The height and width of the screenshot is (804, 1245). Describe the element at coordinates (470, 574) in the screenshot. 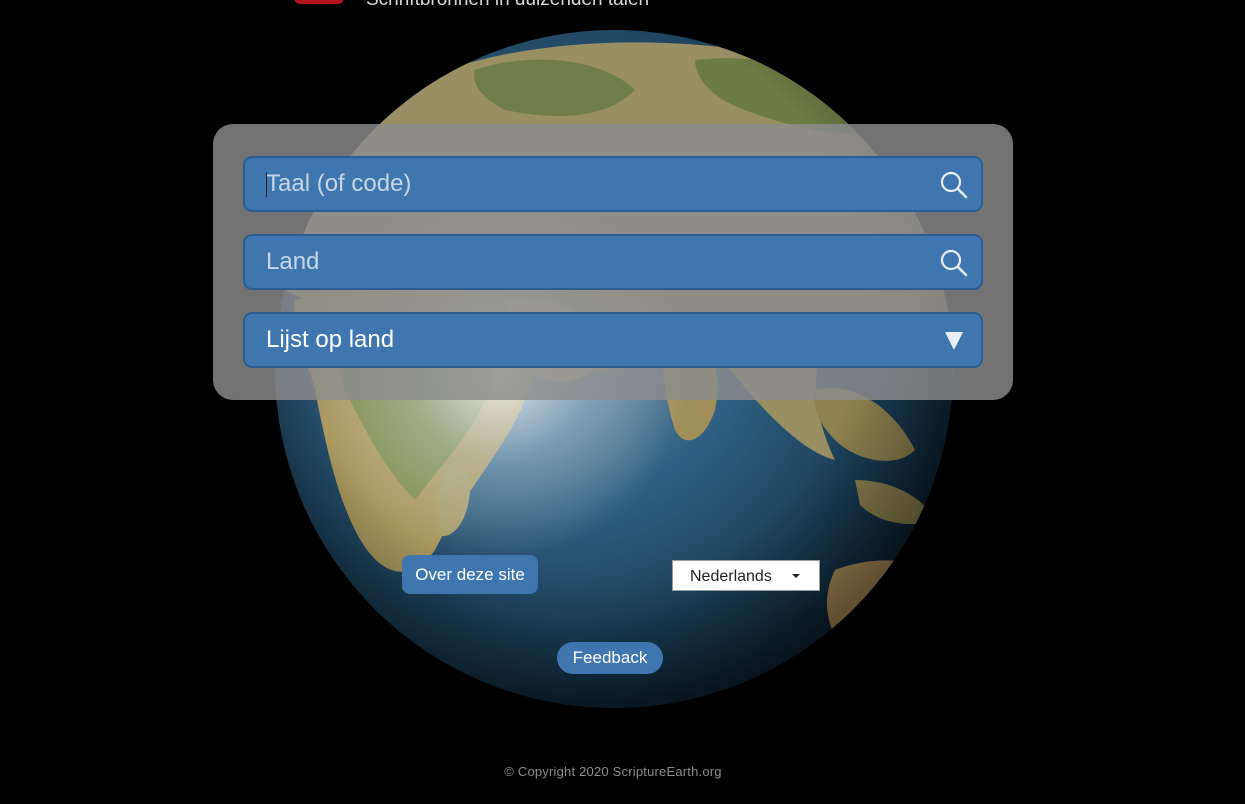

I see `about-site-button: Over deze site` at that location.